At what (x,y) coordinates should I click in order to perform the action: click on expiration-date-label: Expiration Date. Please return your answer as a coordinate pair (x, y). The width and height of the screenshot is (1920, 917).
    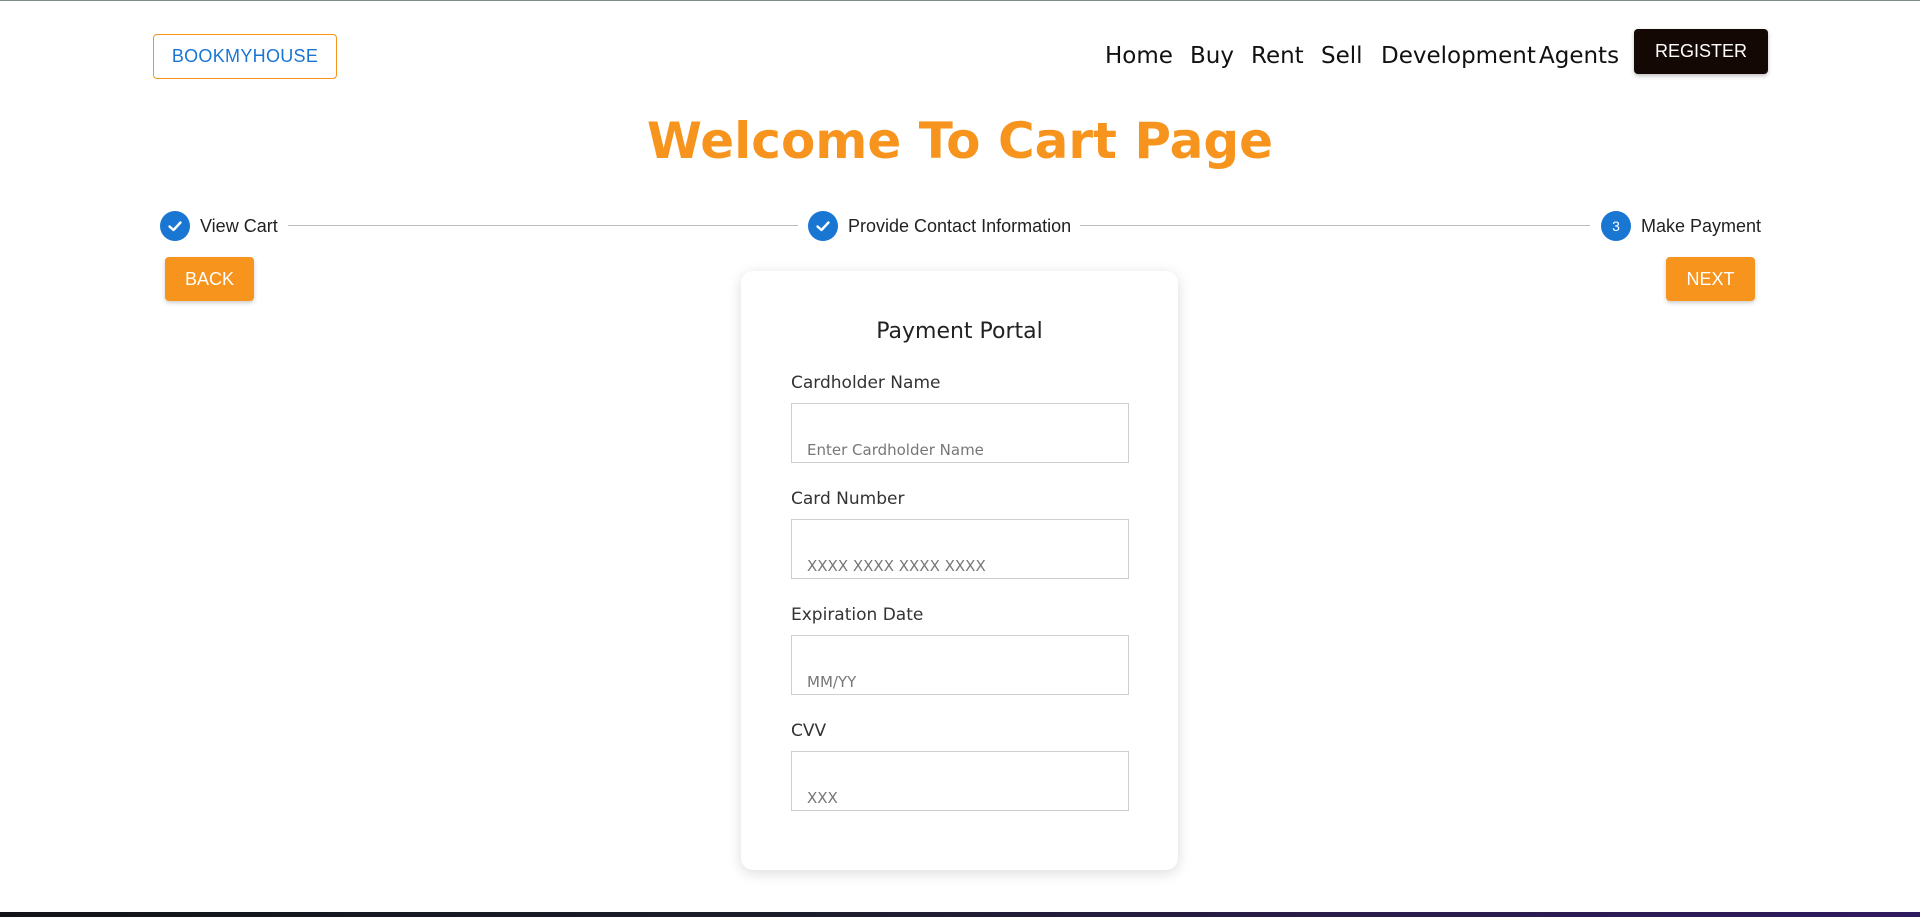
    Looking at the image, I should click on (857, 615).